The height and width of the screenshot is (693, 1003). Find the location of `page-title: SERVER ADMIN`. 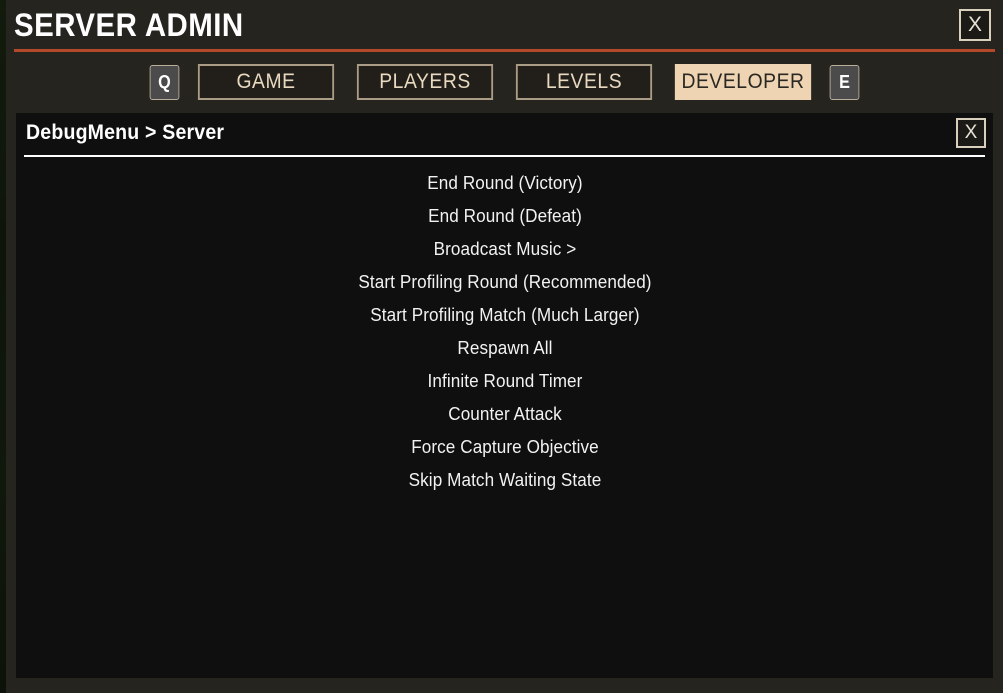

page-title: SERVER ADMIN is located at coordinates (129, 25).